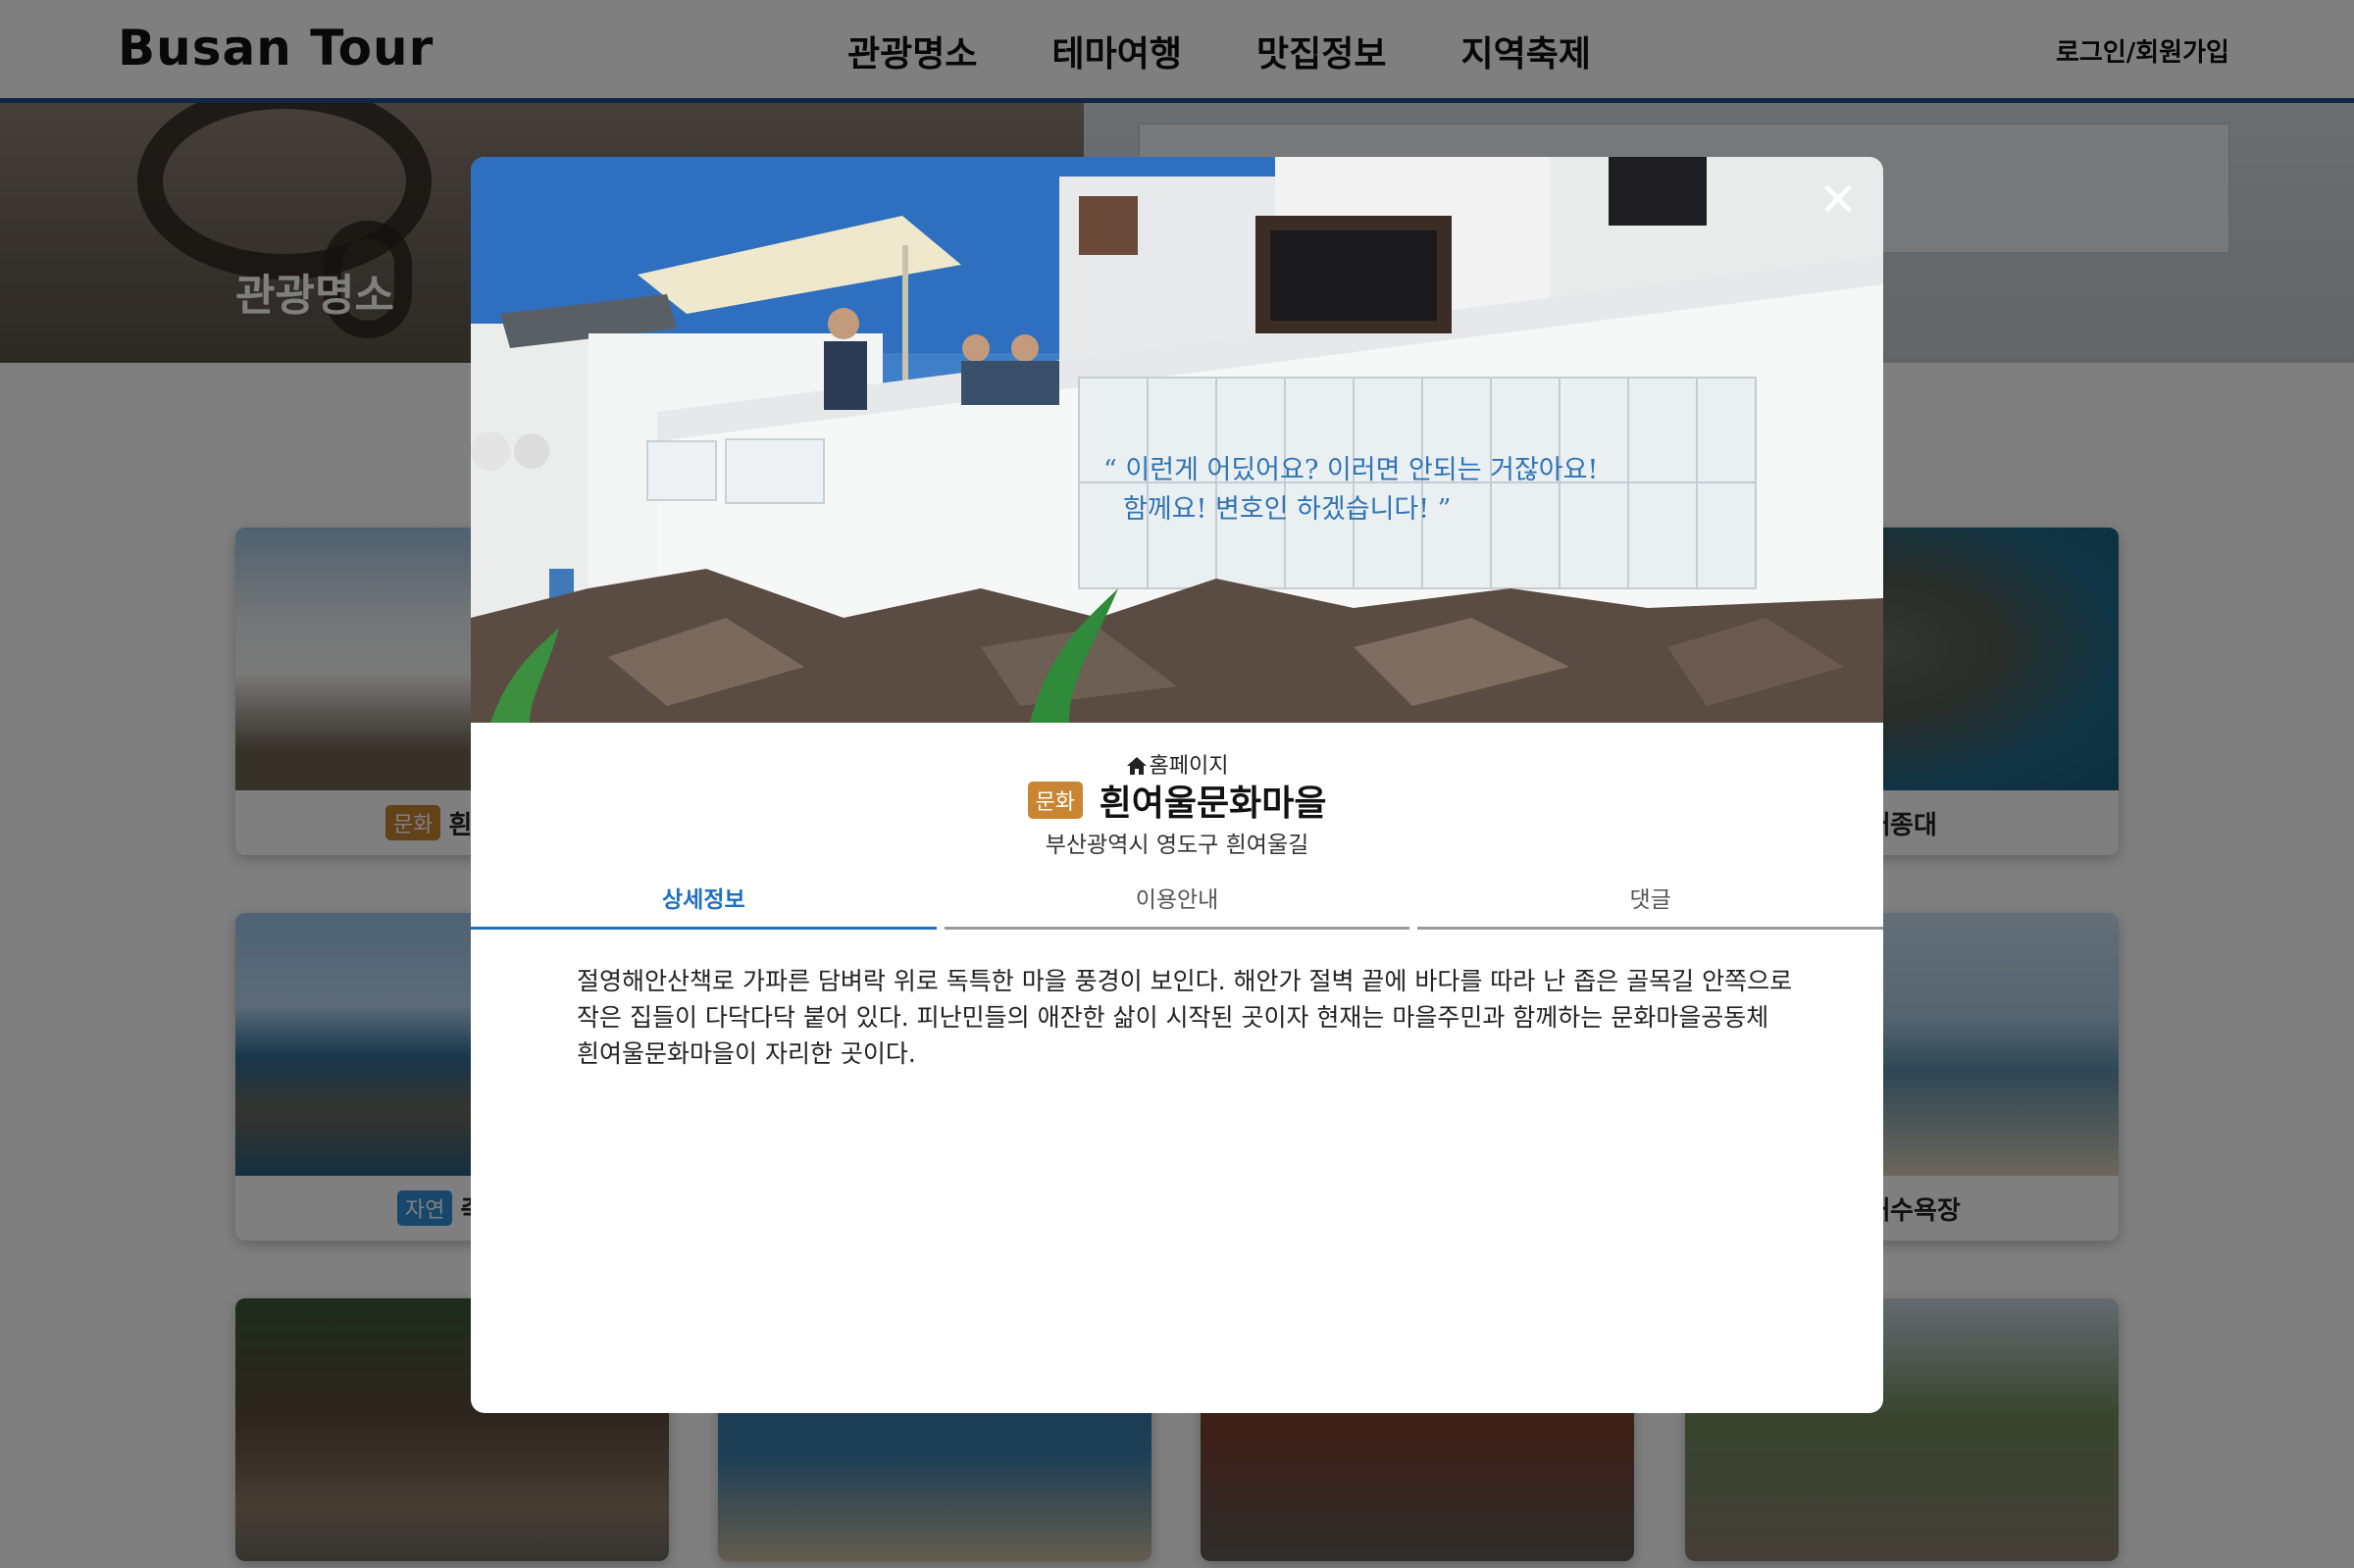  I want to click on detail-tabs: 상세정보 이용안내 댓글, so click(1177, 906).